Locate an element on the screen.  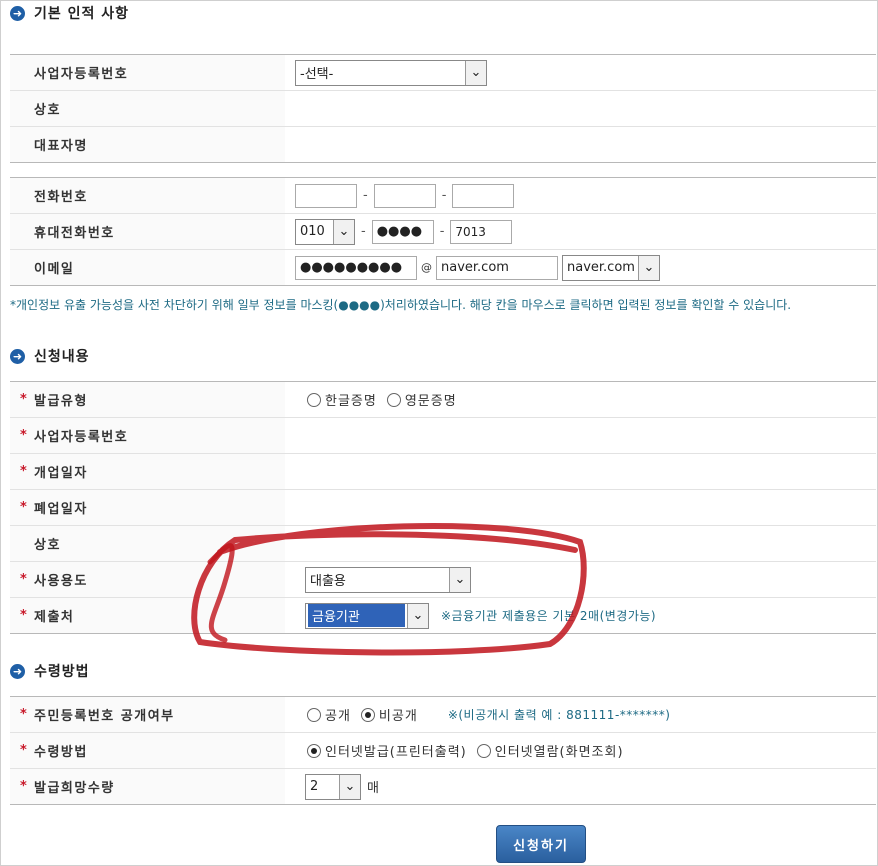
row-issue-type: * 발급유형 한글증명 영문증명 is located at coordinates (443, 399).